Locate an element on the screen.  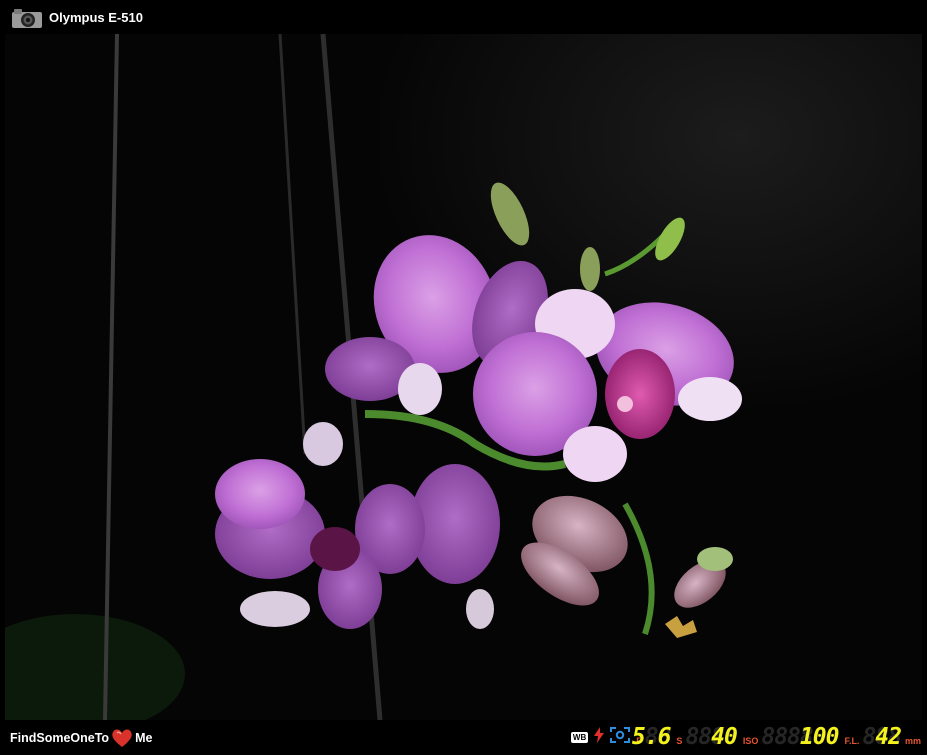
white-balance-label: WB is located at coordinates (579, 737).